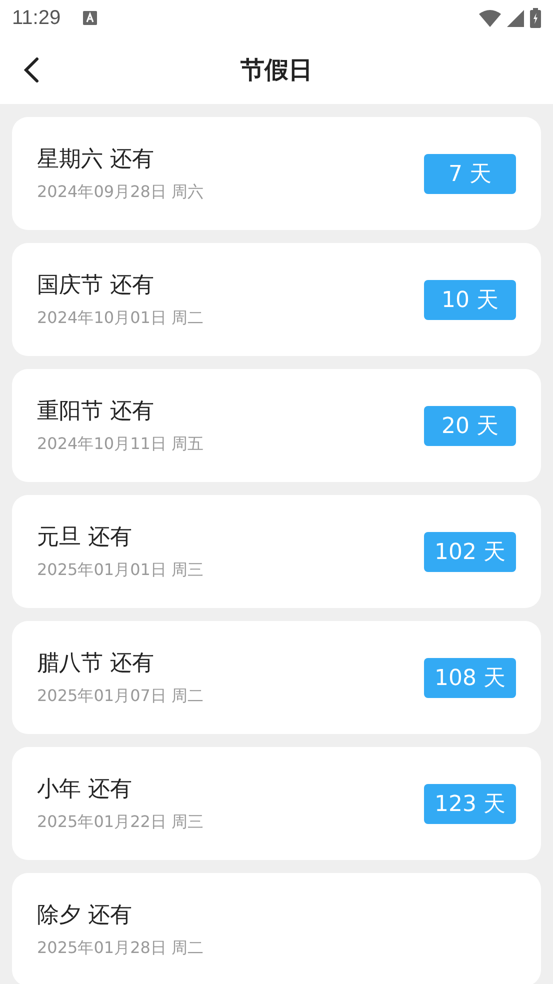 Image resolution: width=553 pixels, height=984 pixels. Describe the element at coordinates (96, 412) in the screenshot. I see `holiday-name: 重阳节 还有` at that location.